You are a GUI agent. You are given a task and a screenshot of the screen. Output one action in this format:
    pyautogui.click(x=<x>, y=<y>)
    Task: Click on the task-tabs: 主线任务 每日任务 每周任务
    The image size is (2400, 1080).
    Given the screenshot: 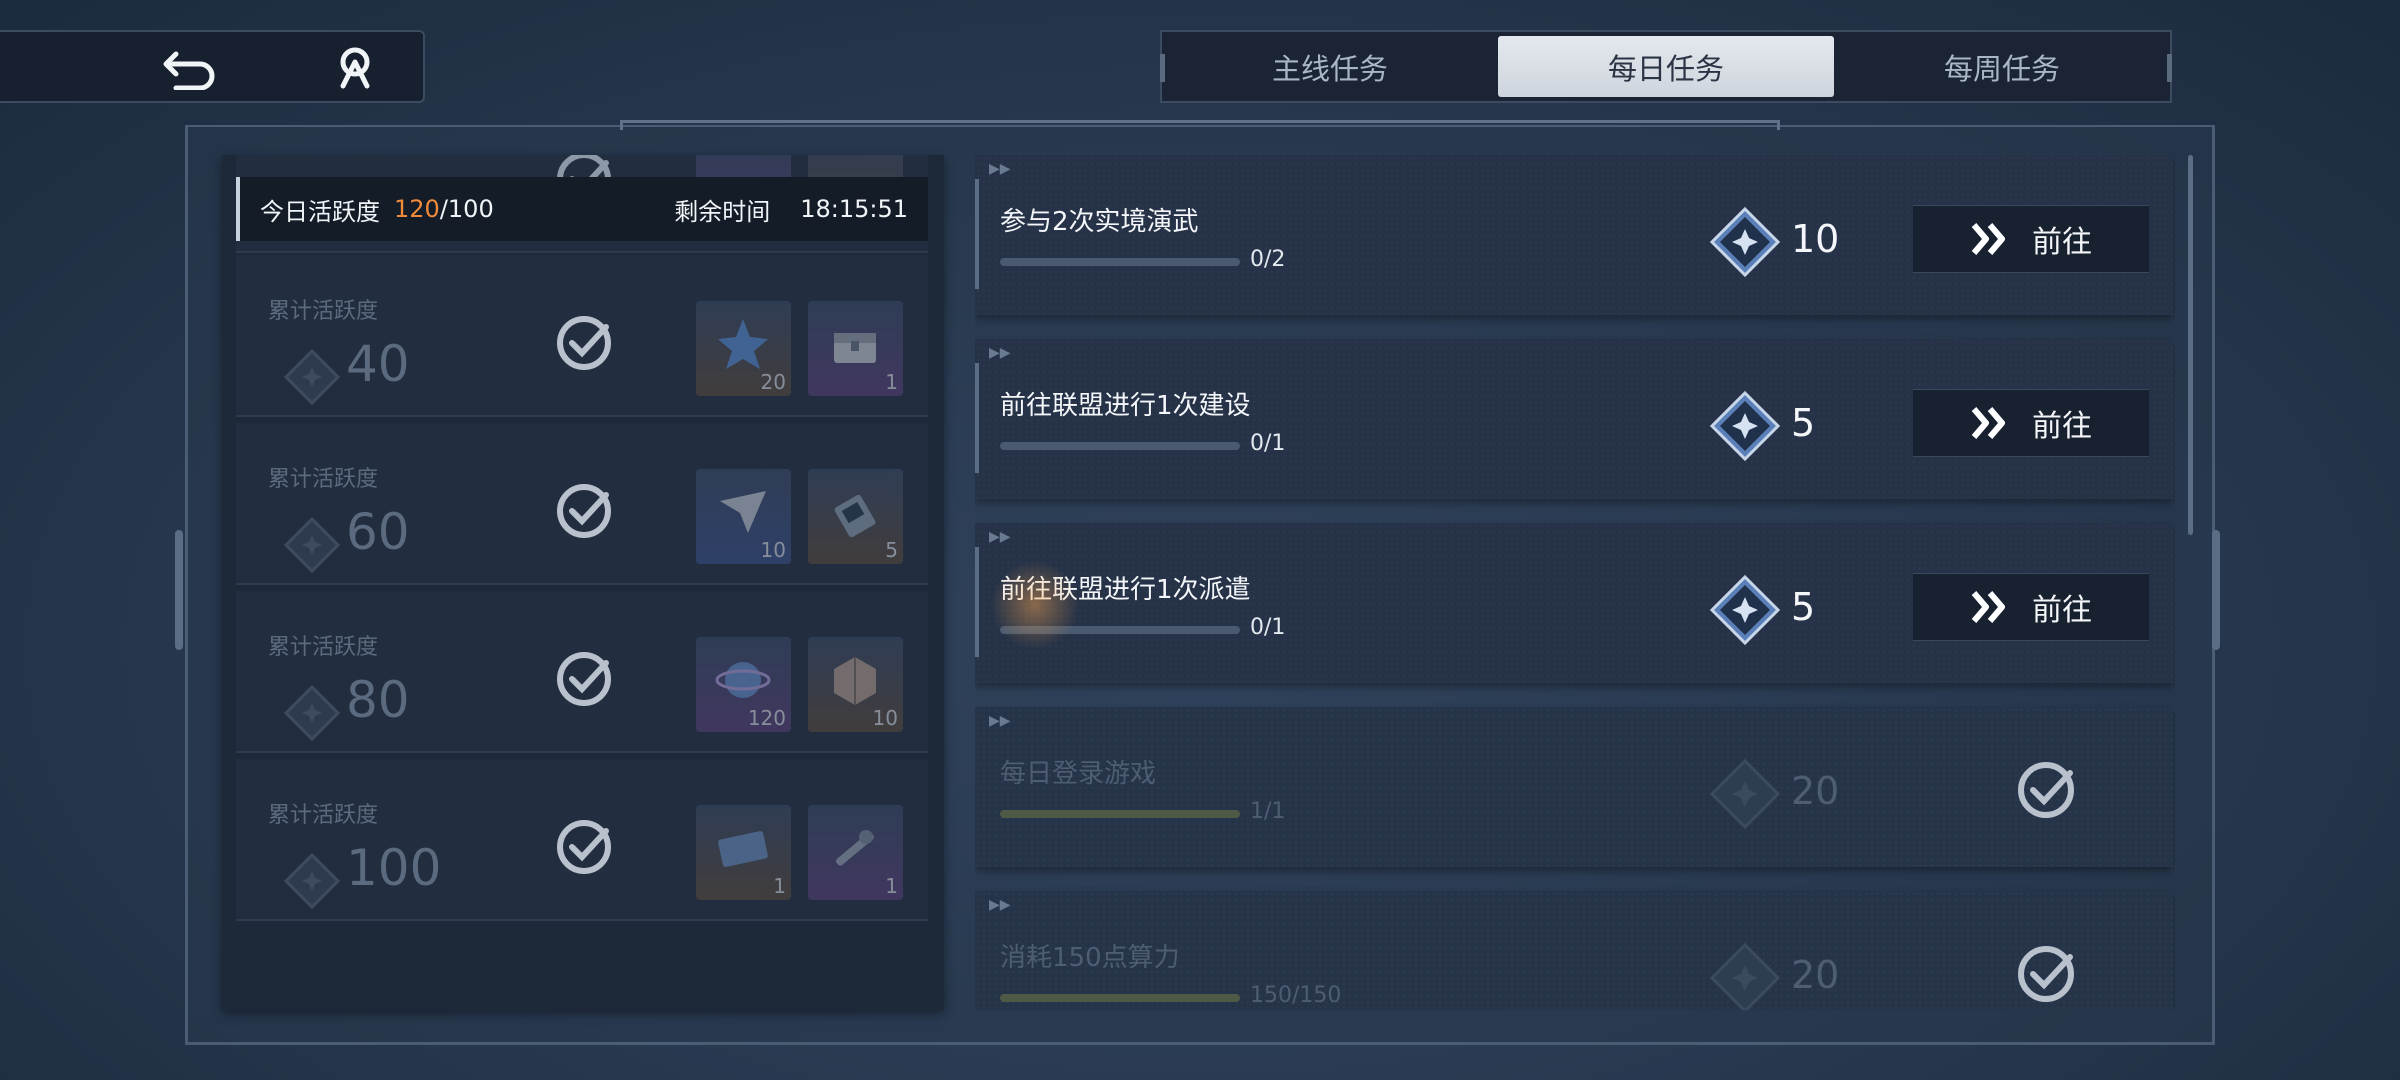 What is the action you would take?
    pyautogui.click(x=1666, y=66)
    